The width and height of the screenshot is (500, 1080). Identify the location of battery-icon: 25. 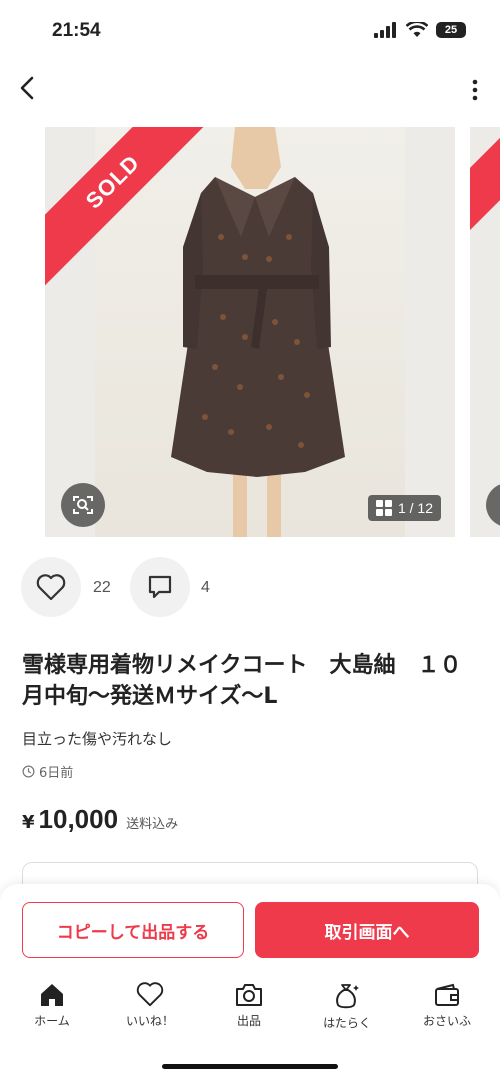
(451, 30).